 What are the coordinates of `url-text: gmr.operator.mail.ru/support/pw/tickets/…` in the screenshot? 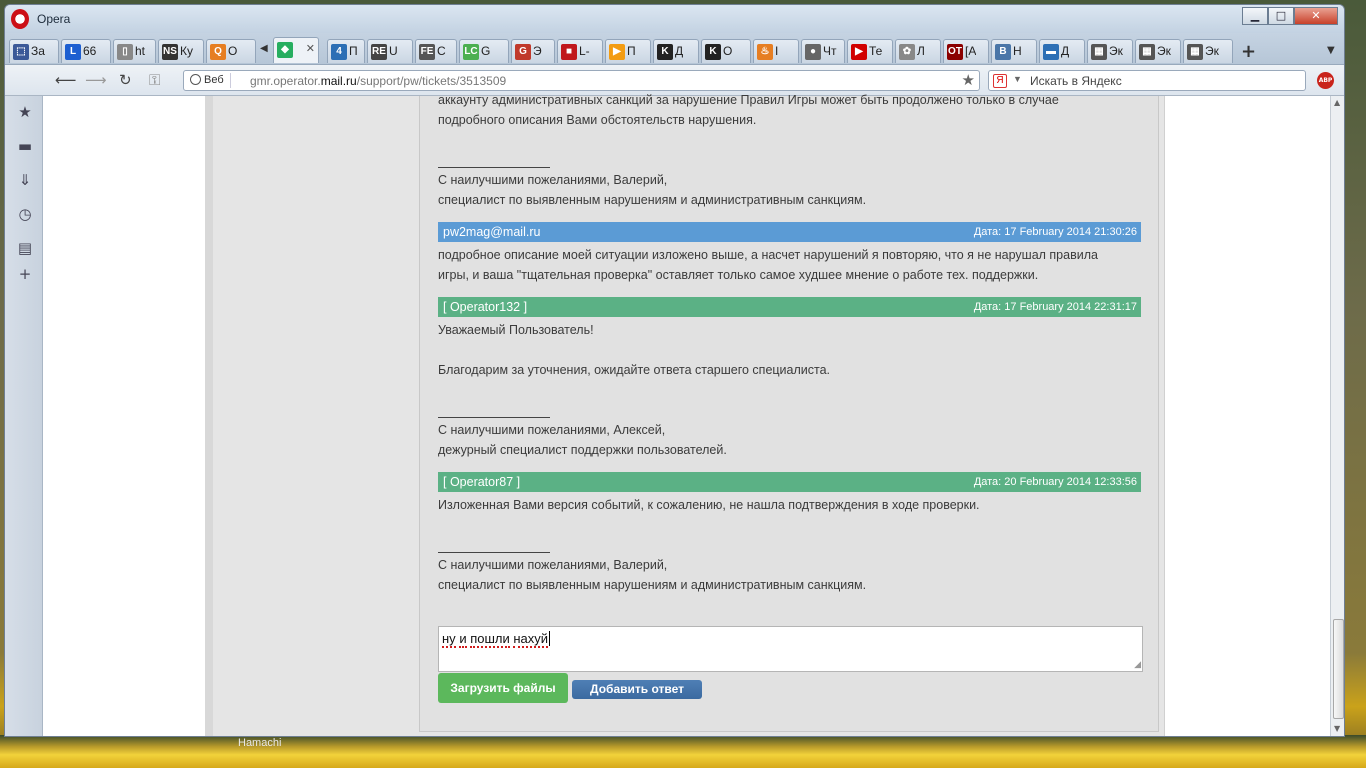 It's located at (378, 81).